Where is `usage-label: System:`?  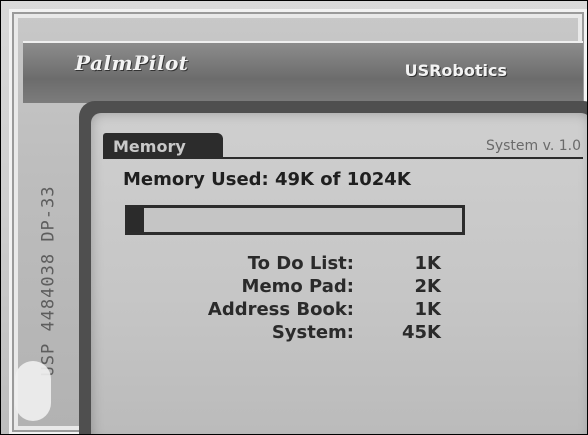
usage-label: System: is located at coordinates (312, 332).